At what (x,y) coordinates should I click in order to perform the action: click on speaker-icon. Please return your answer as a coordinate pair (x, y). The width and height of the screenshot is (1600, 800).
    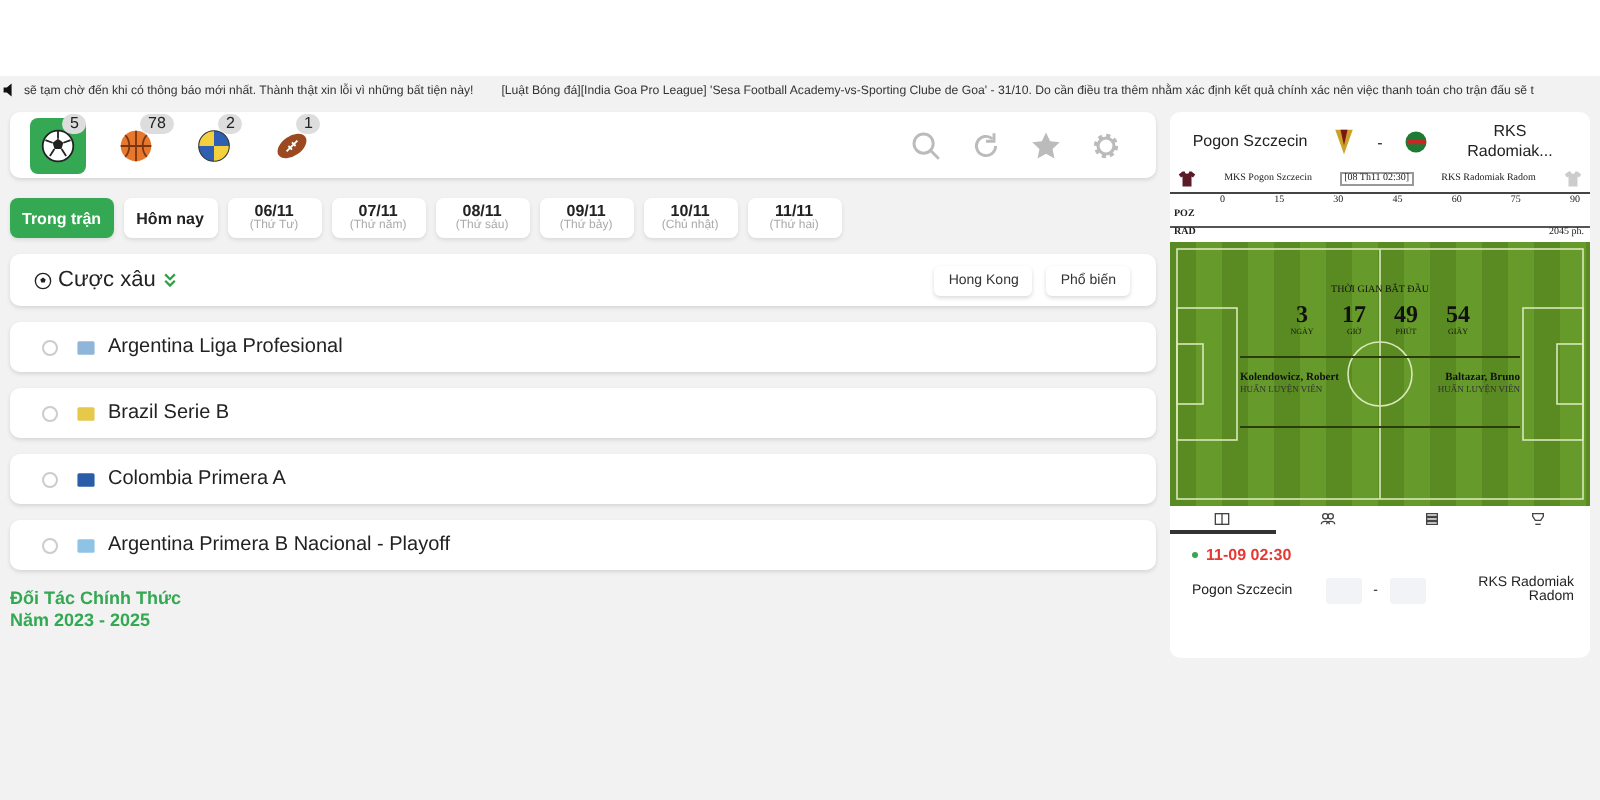
    Looking at the image, I should click on (10, 90).